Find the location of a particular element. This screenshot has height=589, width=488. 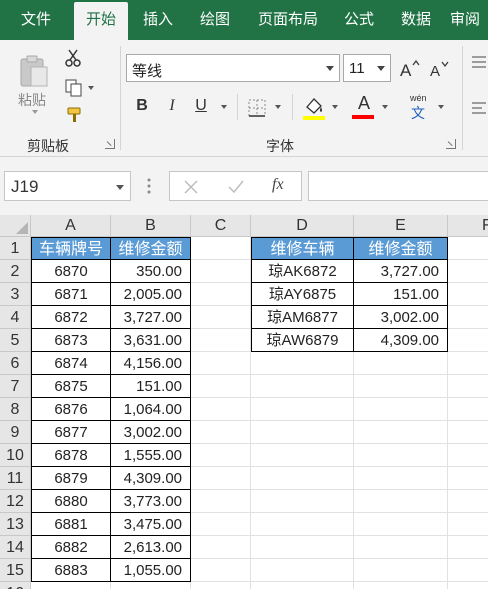

table-cell: 6881 is located at coordinates (71, 524).